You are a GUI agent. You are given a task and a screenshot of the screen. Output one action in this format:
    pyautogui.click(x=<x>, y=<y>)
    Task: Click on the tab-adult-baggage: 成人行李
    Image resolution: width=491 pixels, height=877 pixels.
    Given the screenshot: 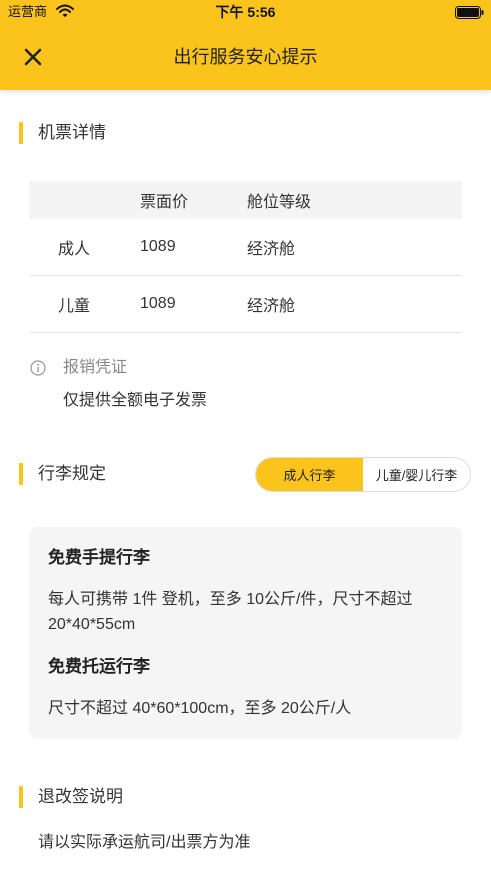 What is the action you would take?
    pyautogui.click(x=309, y=474)
    